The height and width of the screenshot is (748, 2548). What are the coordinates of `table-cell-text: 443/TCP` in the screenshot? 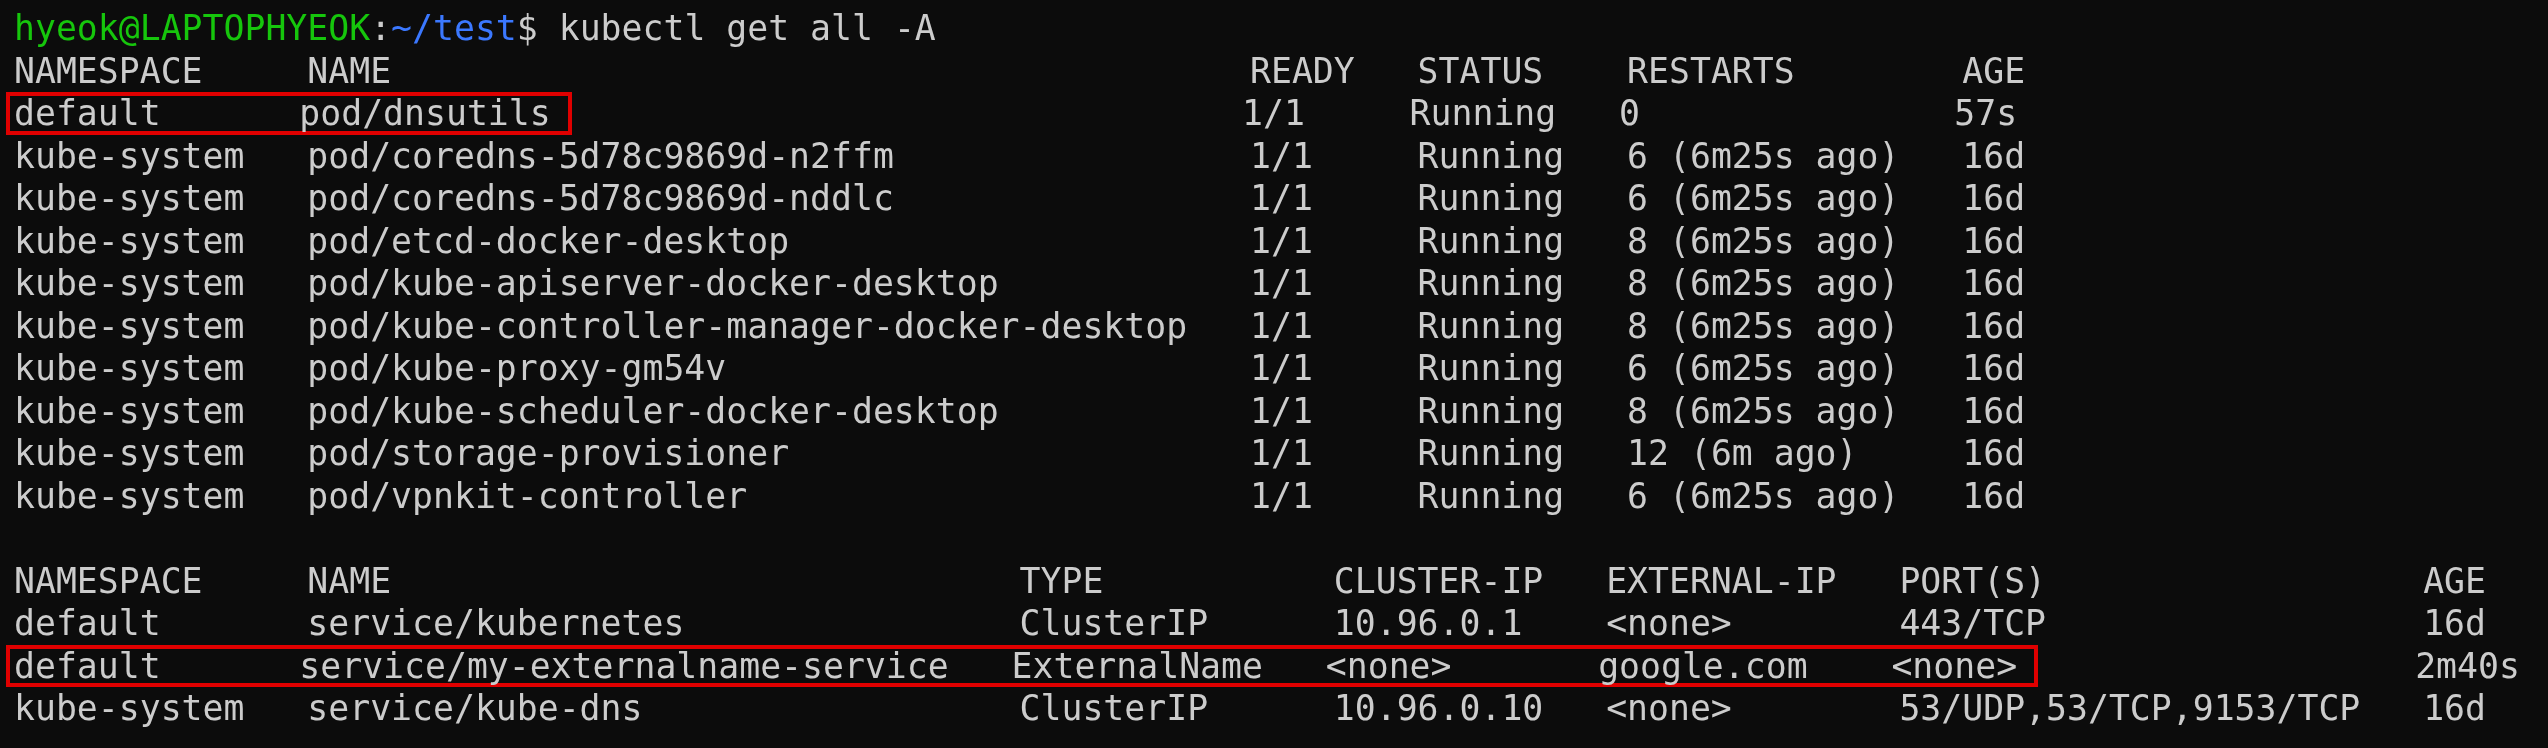 It's located at (1973, 623).